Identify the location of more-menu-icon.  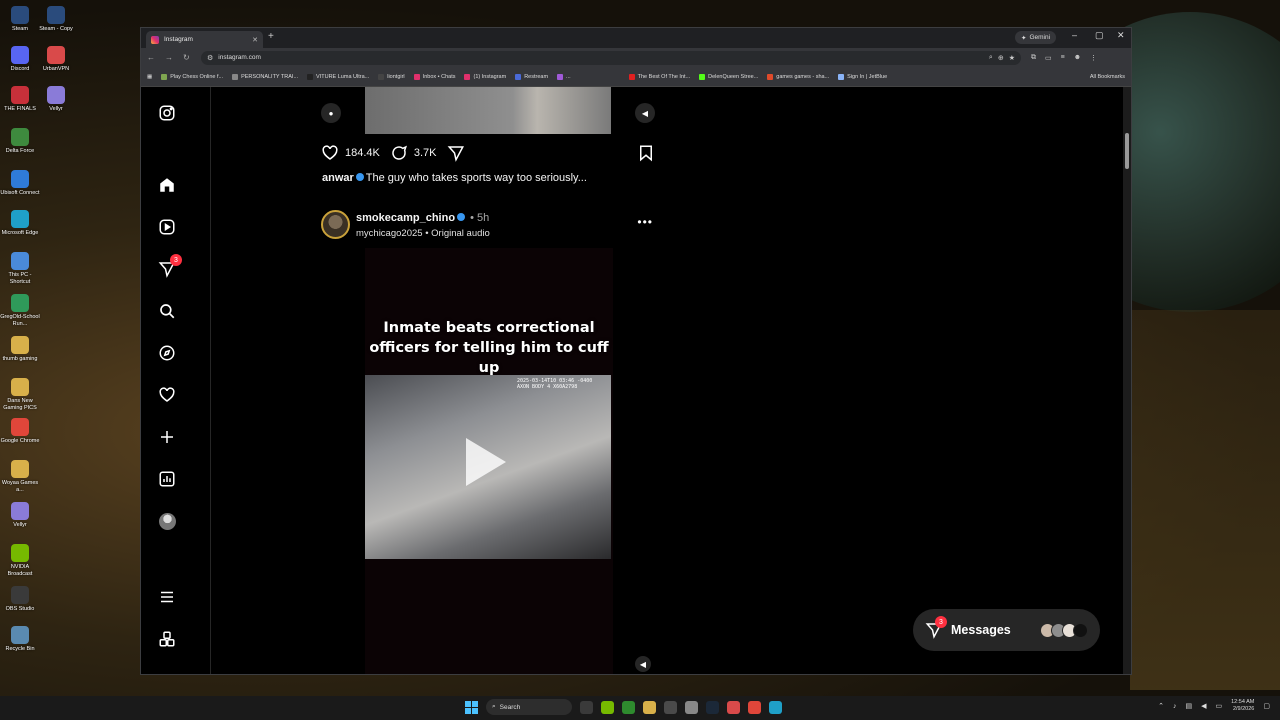
(167, 597).